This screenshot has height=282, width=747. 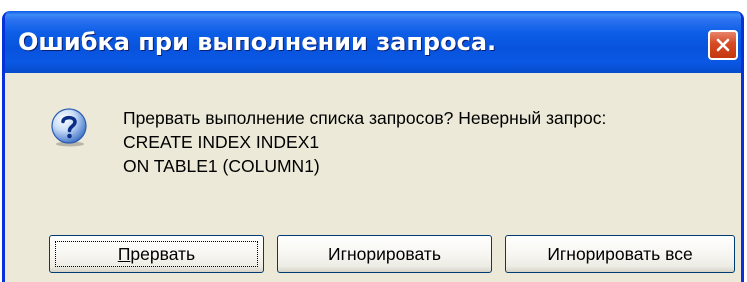 I want to click on dialog-title: Ошибка при выполнении запроса., so click(x=257, y=42).